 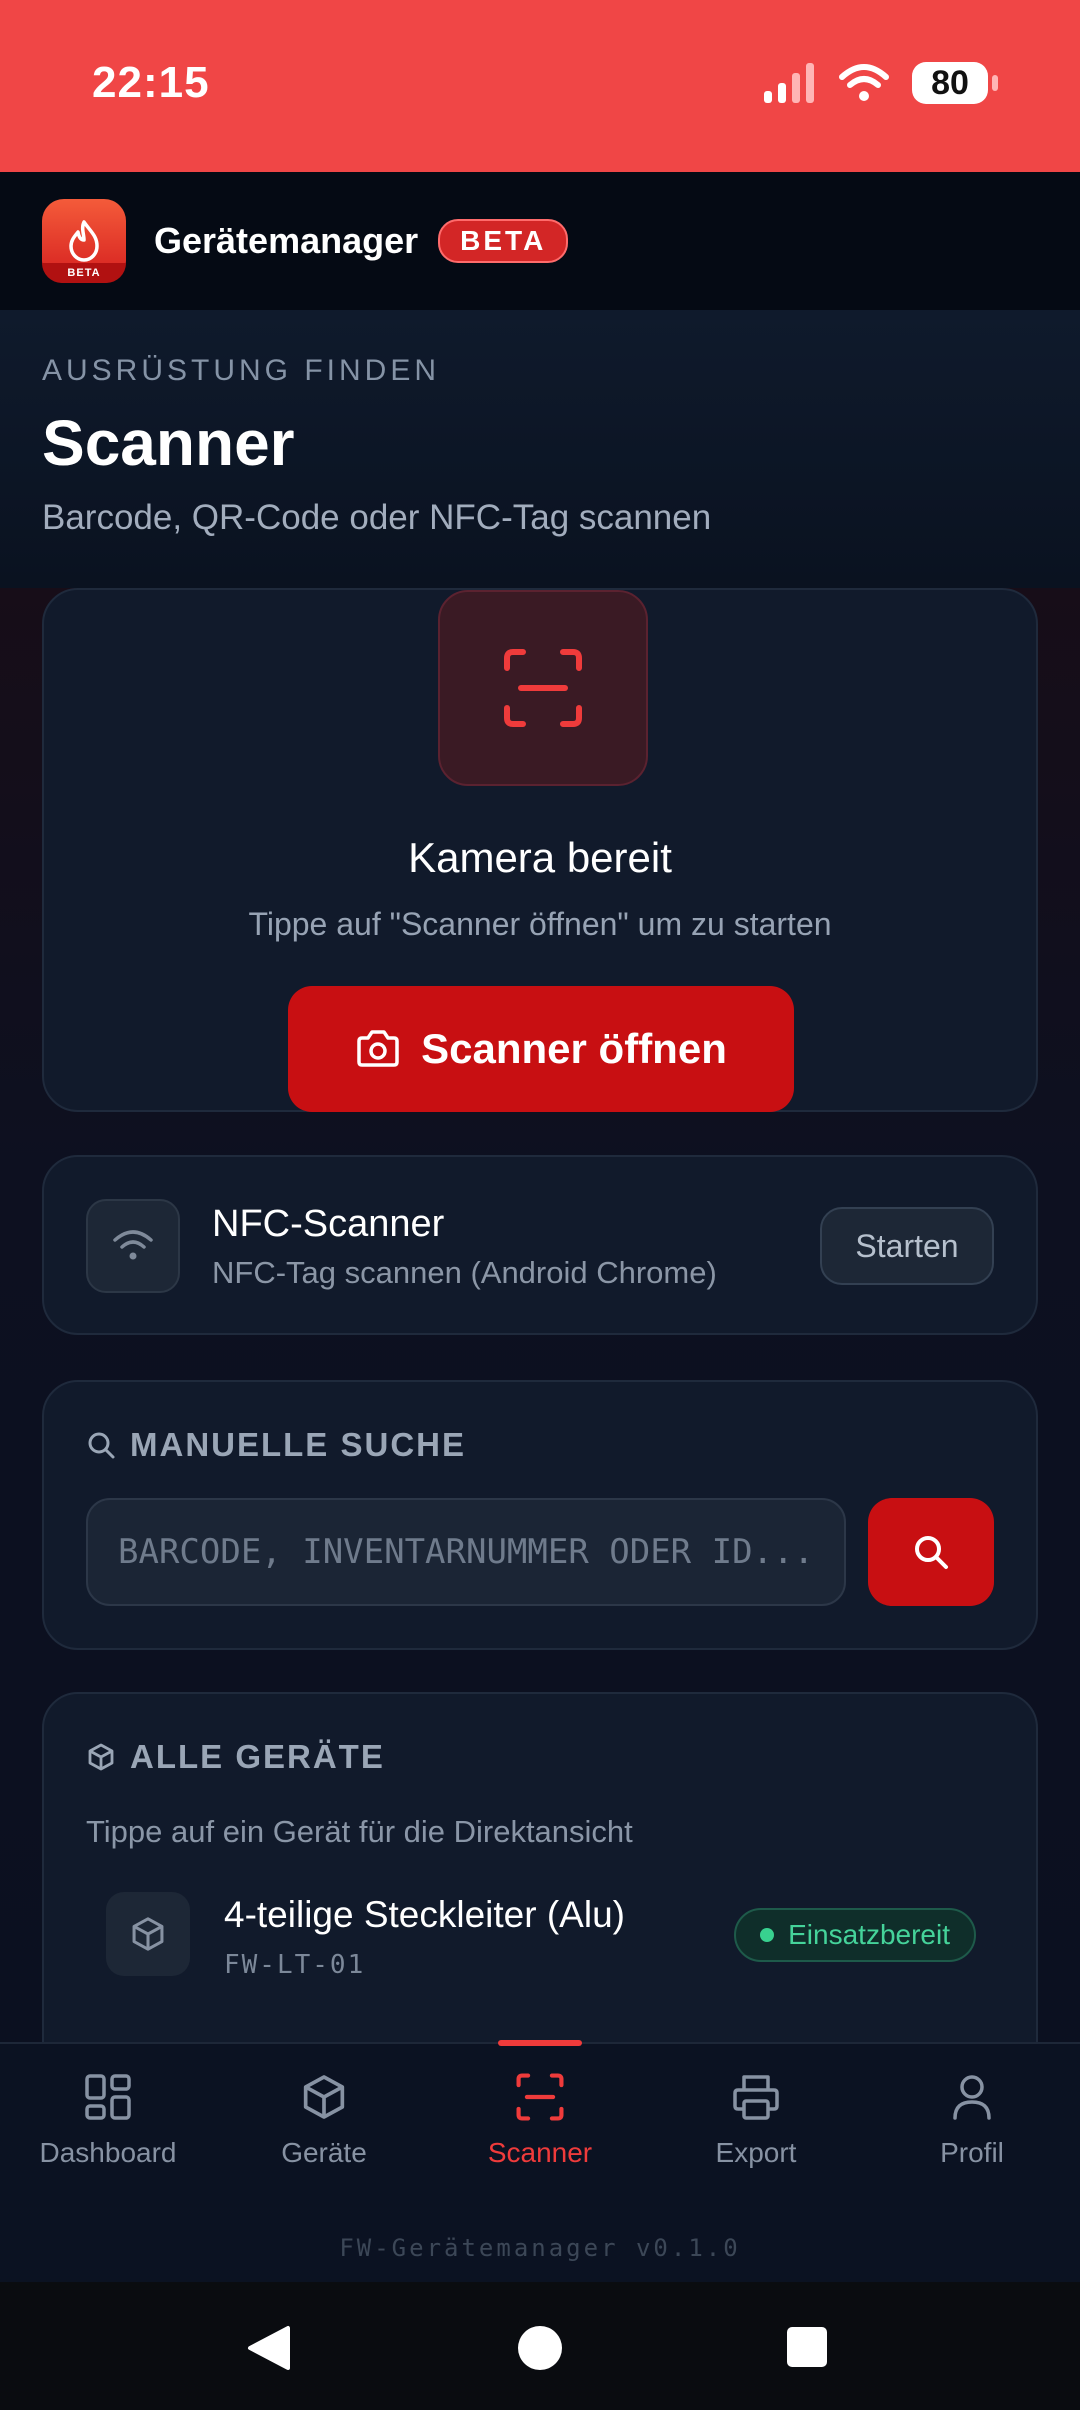 I want to click on app-title: Gerätemanager, so click(x=286, y=240).